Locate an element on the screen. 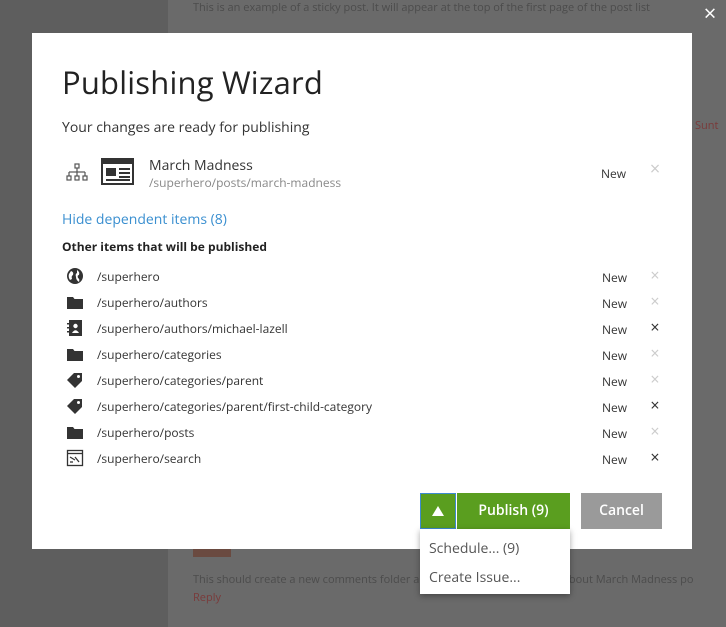 The image size is (726, 627). globe-icon is located at coordinates (75, 276).